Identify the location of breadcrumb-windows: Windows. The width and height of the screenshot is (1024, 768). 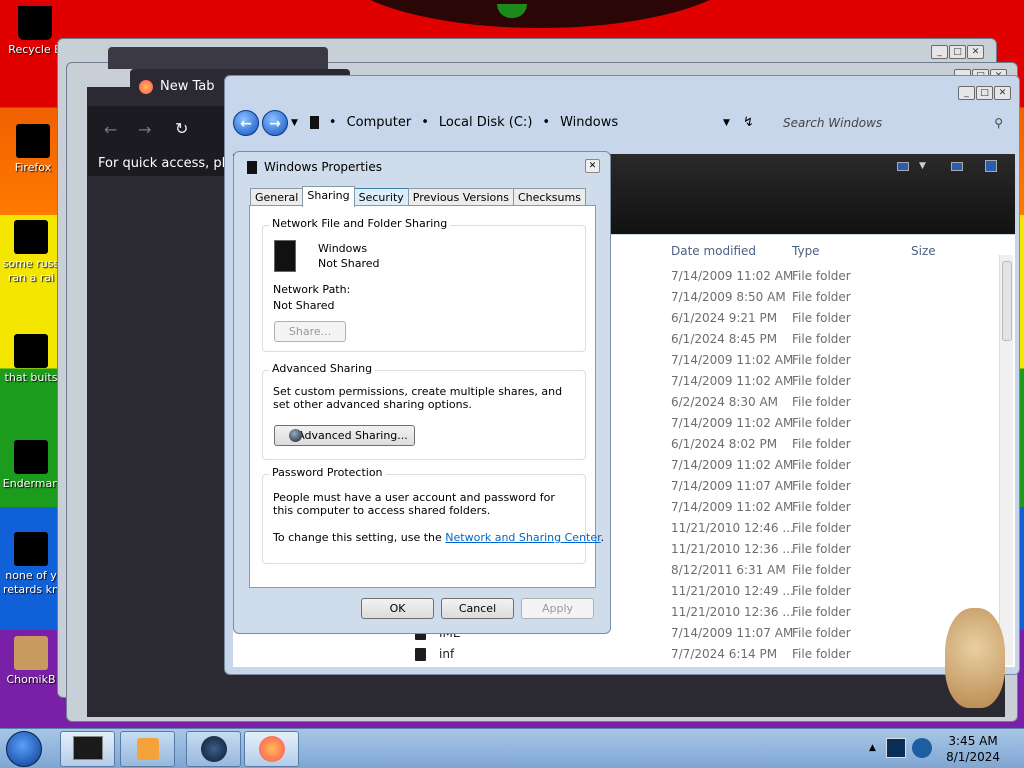
(589, 122).